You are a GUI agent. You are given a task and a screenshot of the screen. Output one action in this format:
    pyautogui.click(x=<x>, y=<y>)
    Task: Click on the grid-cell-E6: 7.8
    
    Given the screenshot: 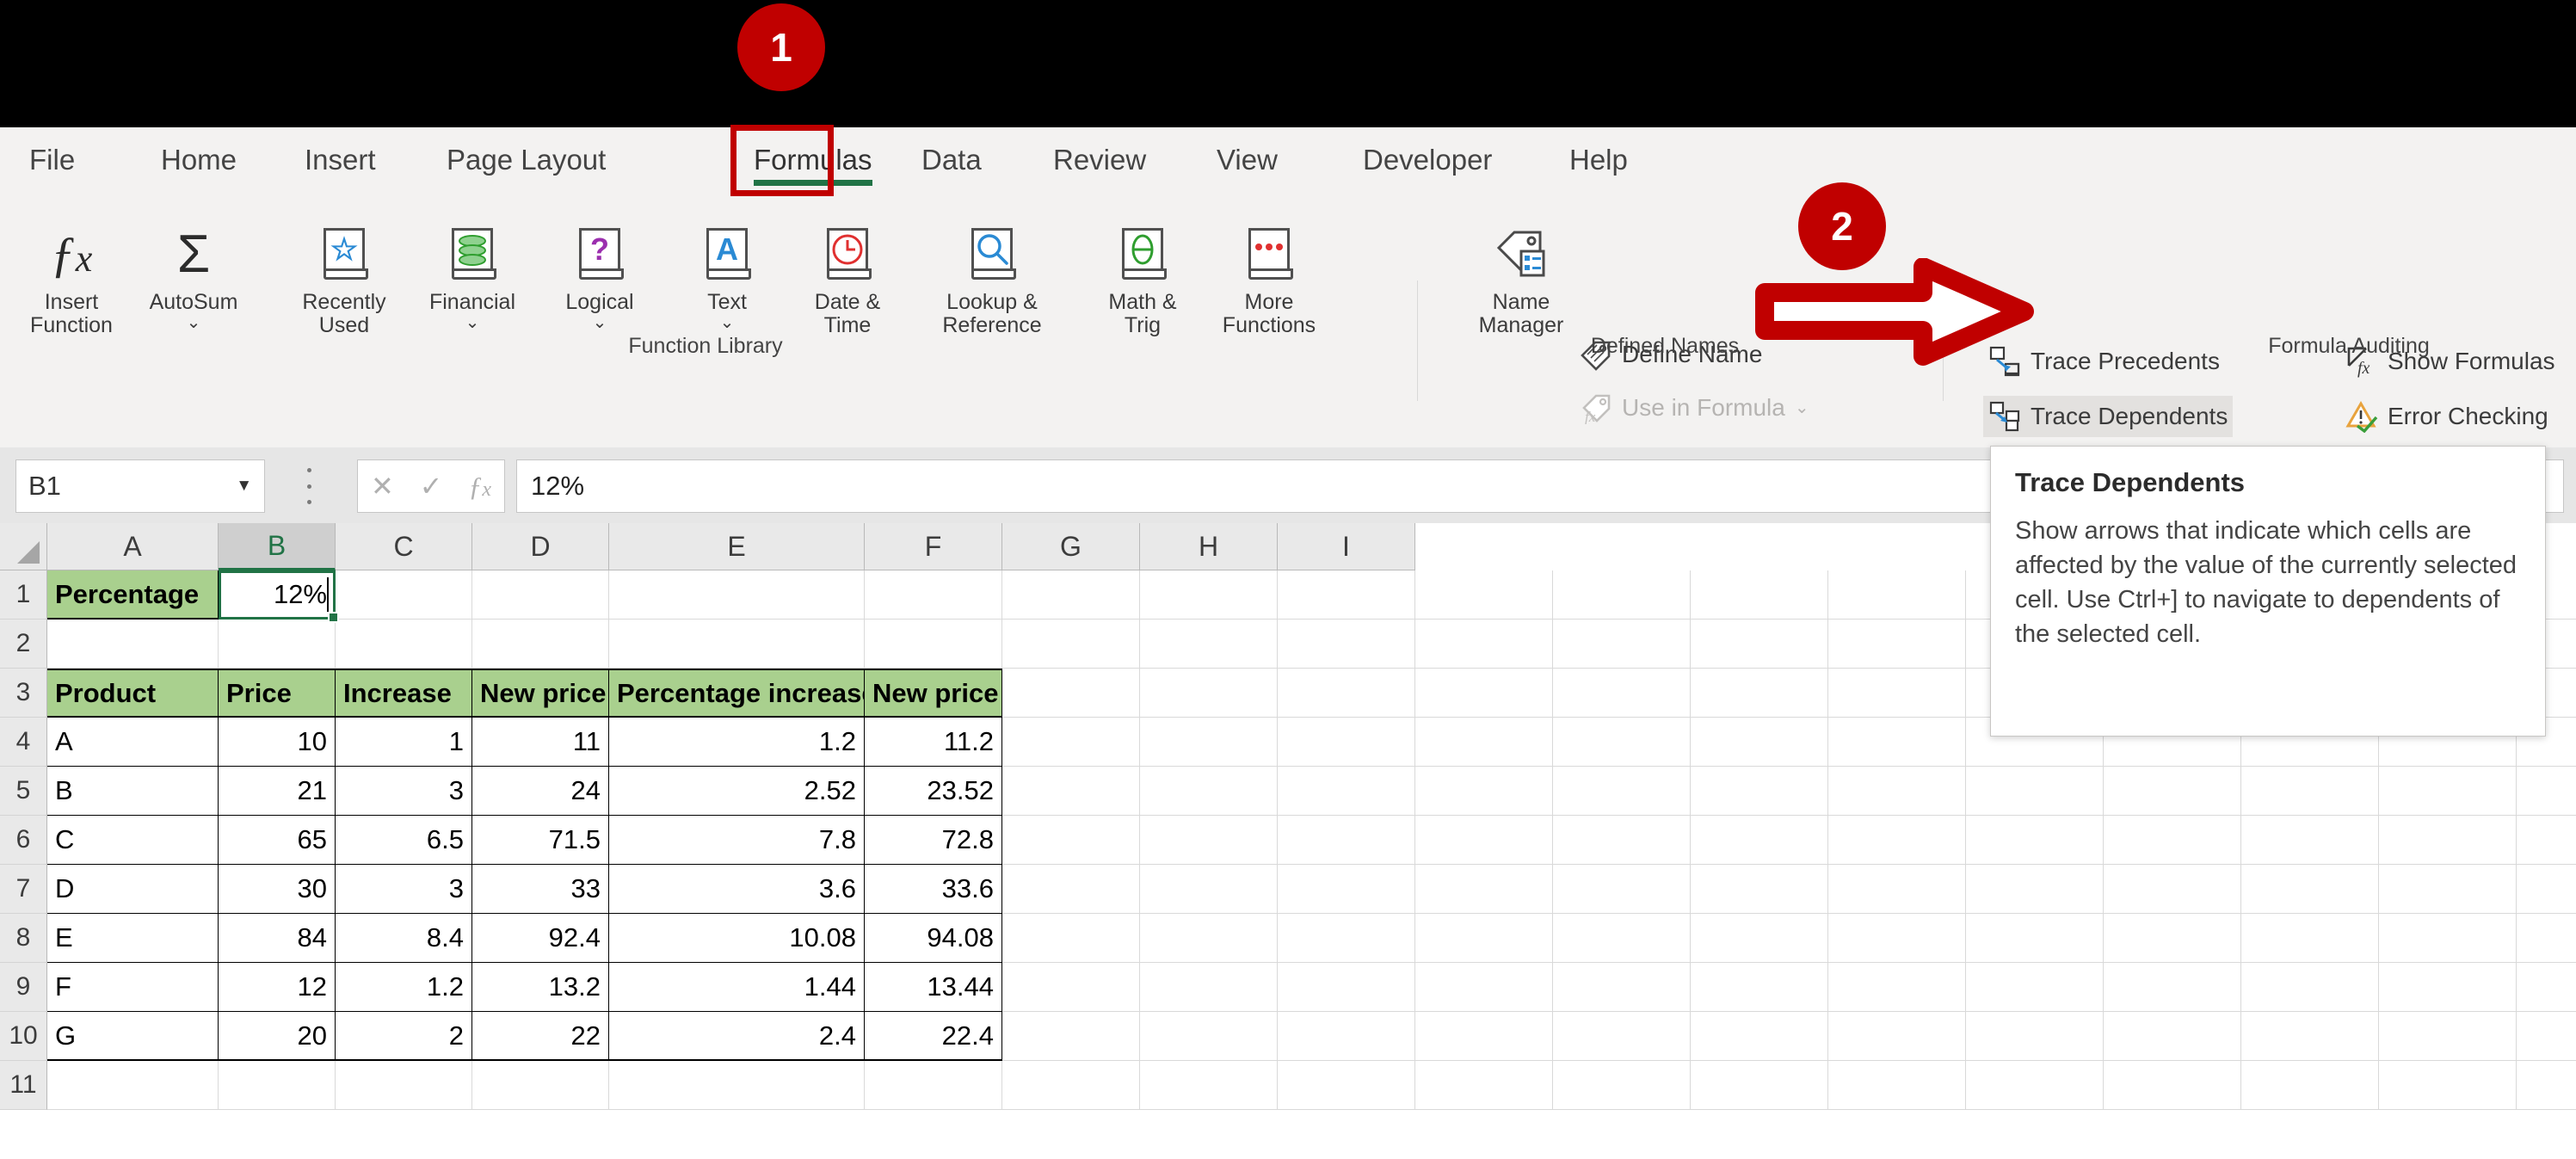 What is the action you would take?
    pyautogui.click(x=737, y=840)
    